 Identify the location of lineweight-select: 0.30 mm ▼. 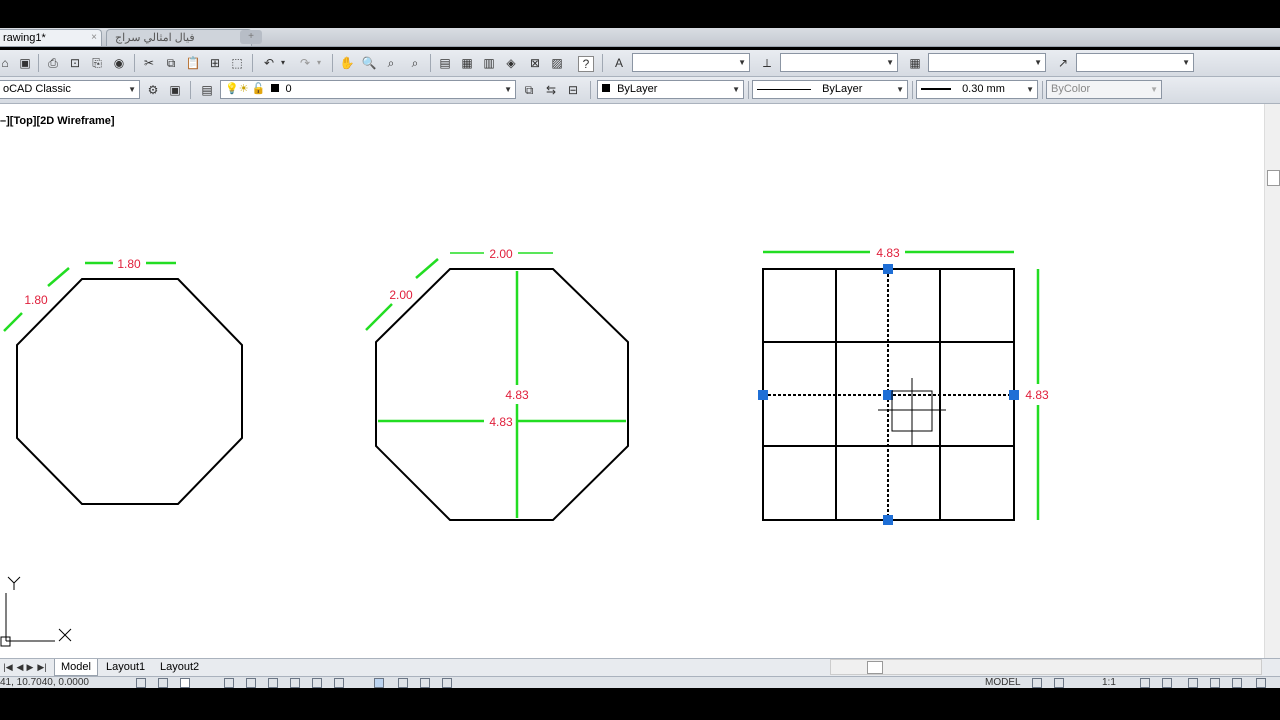
(977, 89).